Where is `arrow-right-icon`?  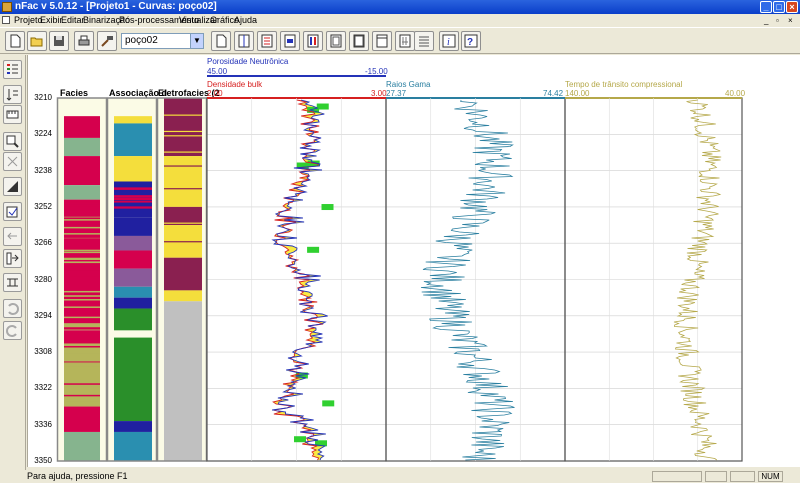
arrow-right-icon is located at coordinates (12, 258).